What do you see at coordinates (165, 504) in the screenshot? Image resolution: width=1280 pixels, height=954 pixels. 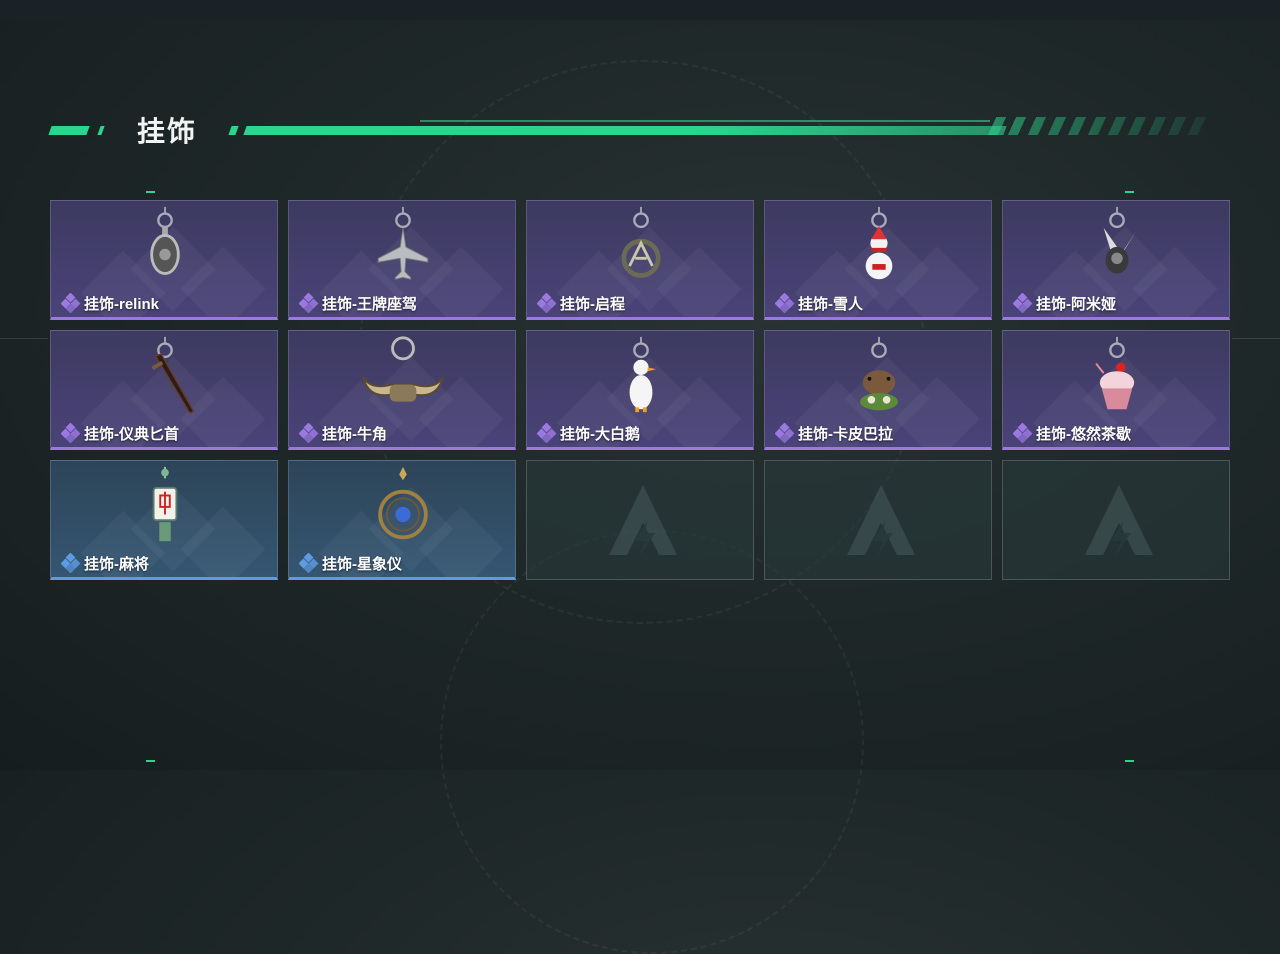 I see `mahjong-tile-charm-icon` at bounding box center [165, 504].